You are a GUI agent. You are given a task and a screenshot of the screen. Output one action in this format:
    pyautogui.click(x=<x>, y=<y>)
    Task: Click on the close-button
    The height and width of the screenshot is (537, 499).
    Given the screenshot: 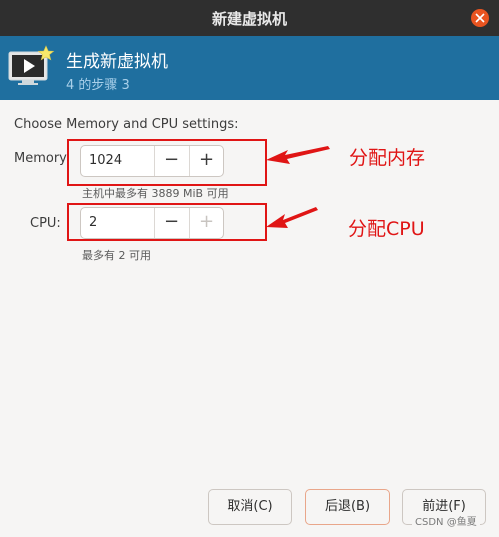 What is the action you would take?
    pyautogui.click(x=480, y=18)
    